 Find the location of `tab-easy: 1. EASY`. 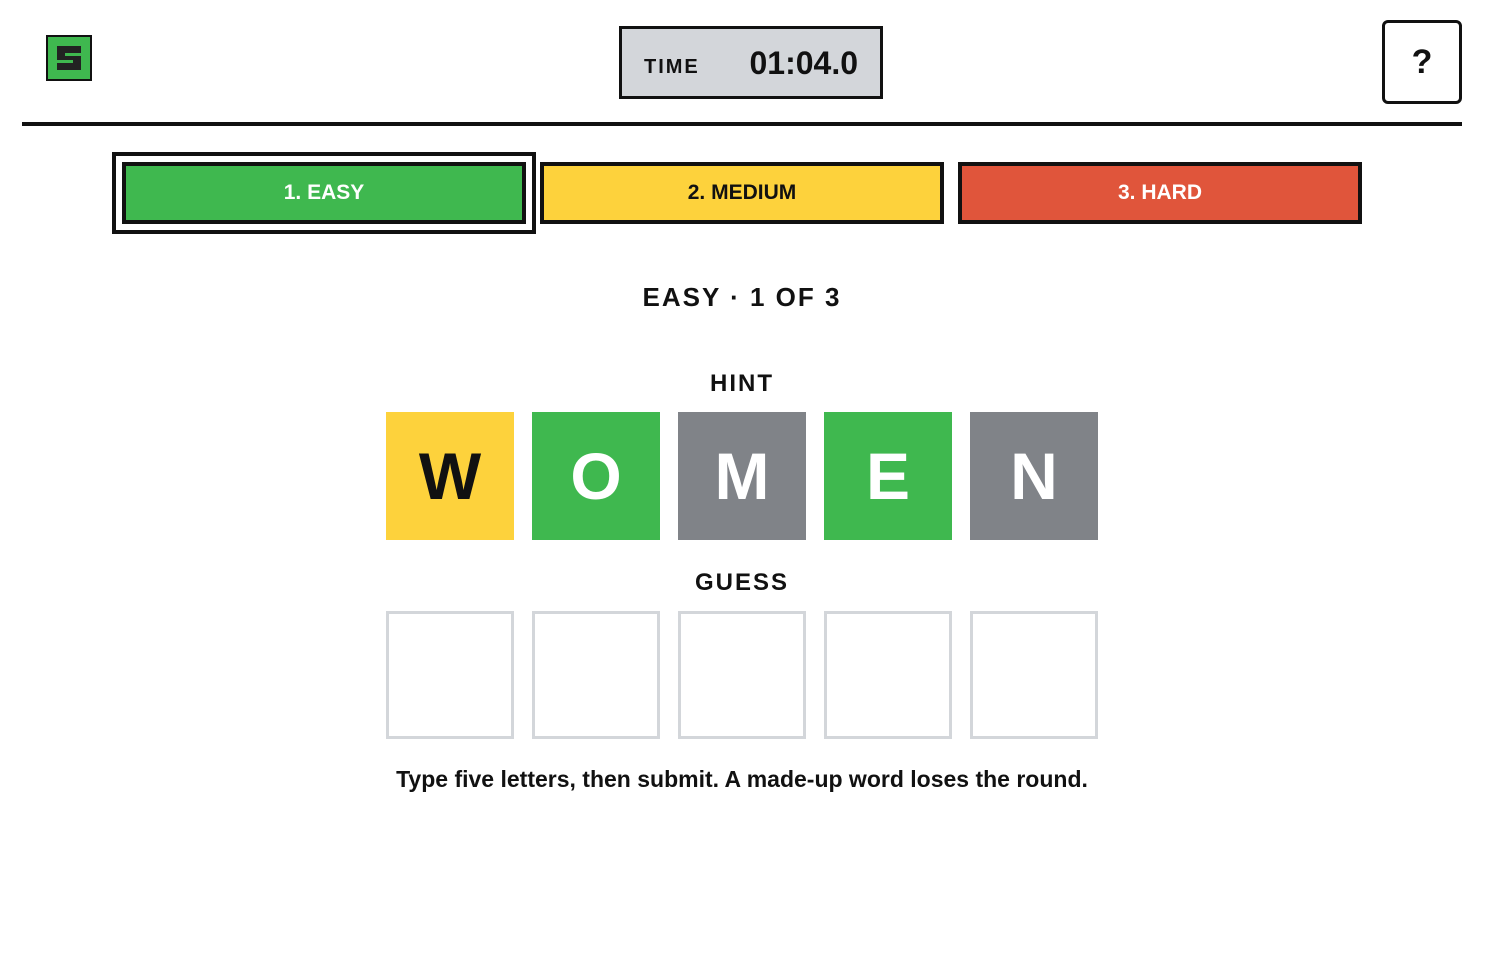

tab-easy: 1. EASY is located at coordinates (324, 193).